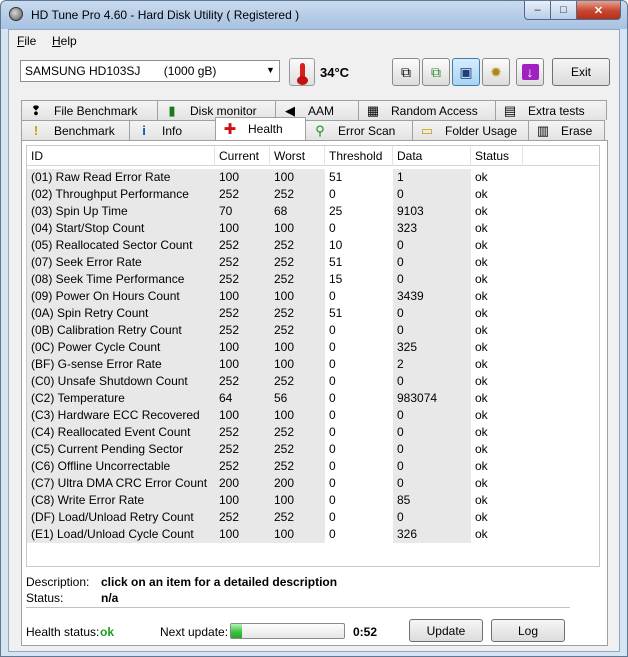 The image size is (628, 657). Describe the element at coordinates (359, 156) in the screenshot. I see `col-header-threshold: Threshold` at that location.